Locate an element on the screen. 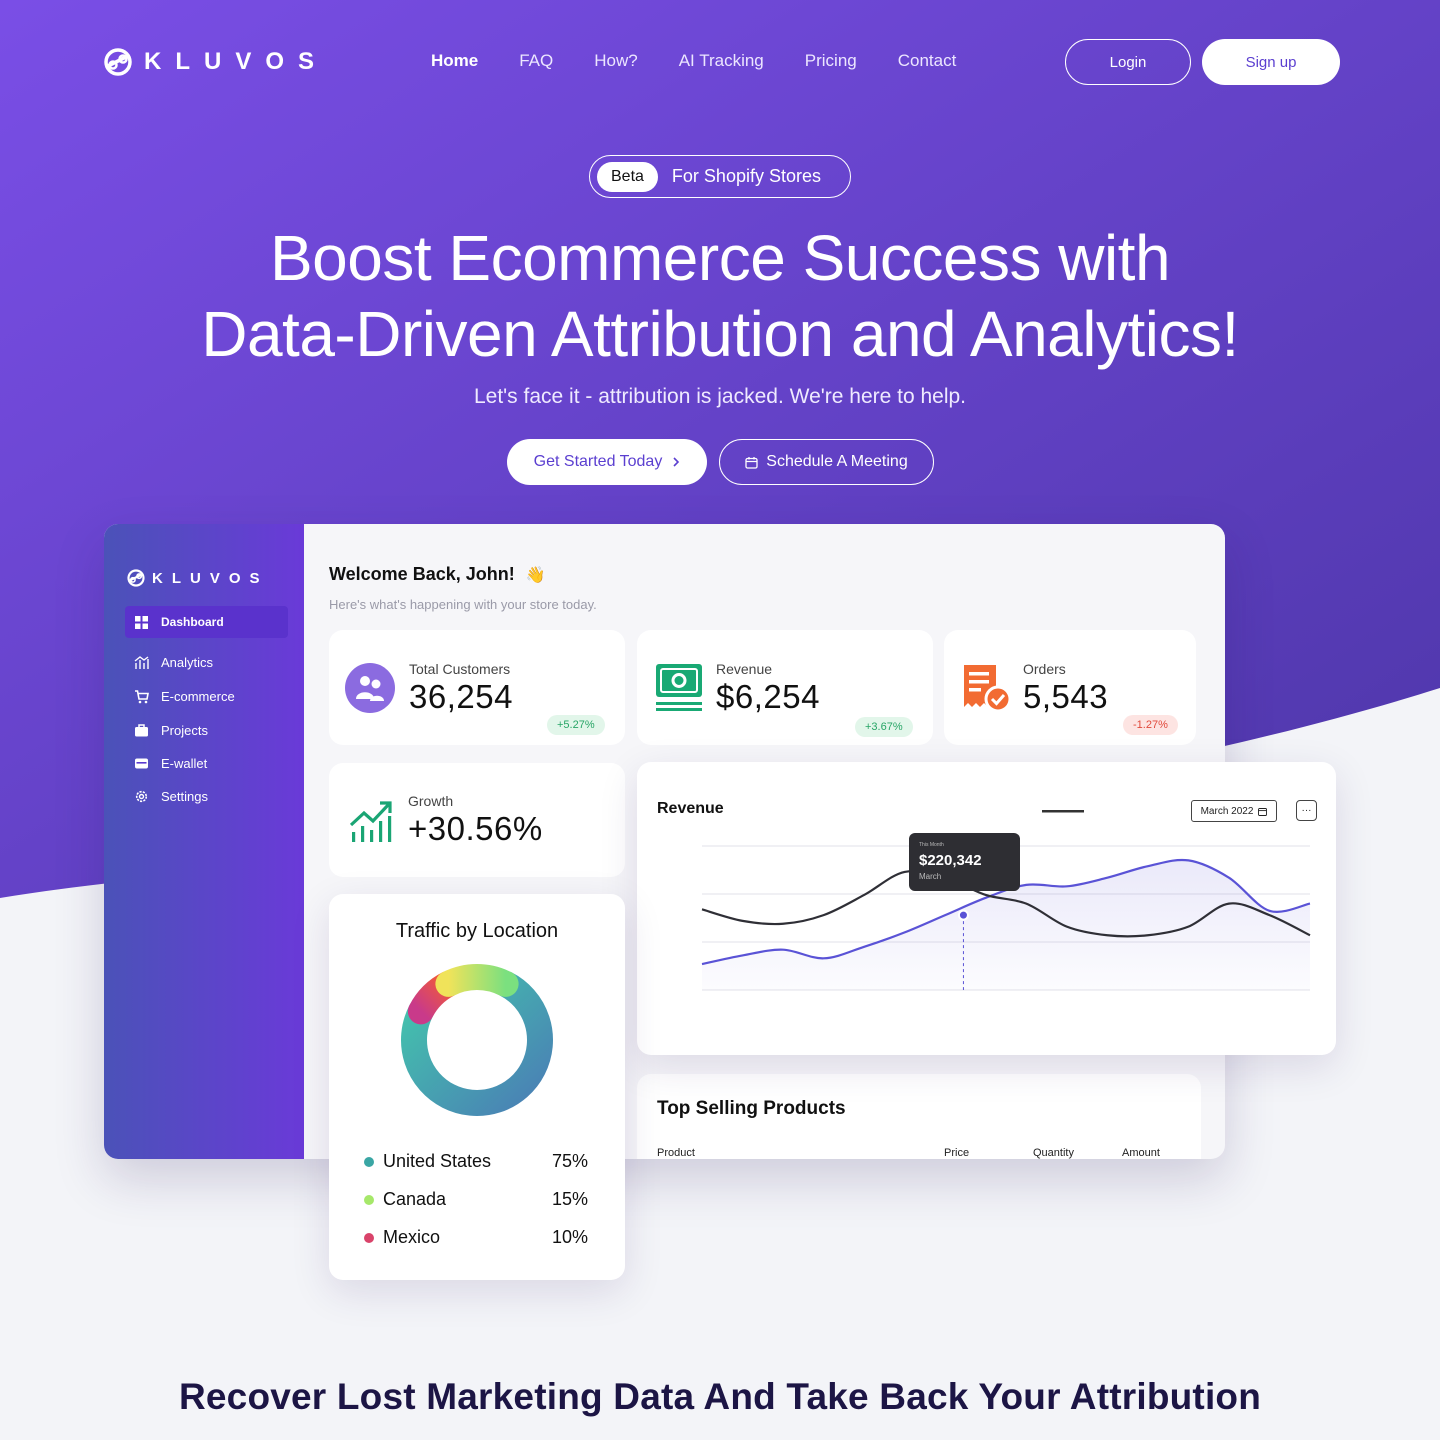  sidebar-item-dashboard: Dashboard is located at coordinates (206, 622).